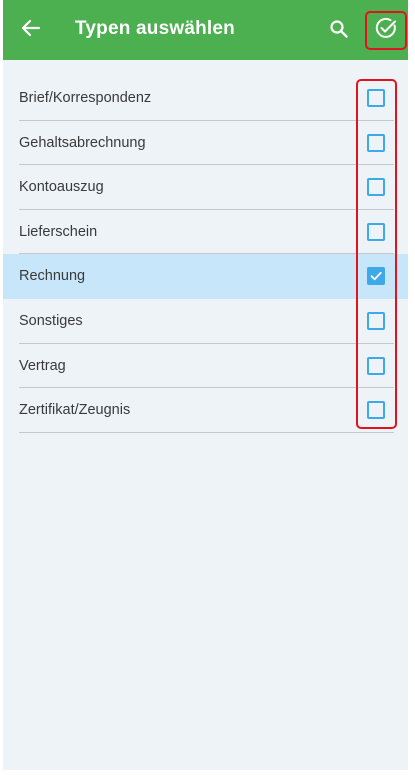 This screenshot has width=415, height=775. I want to click on search-button, so click(339, 31).